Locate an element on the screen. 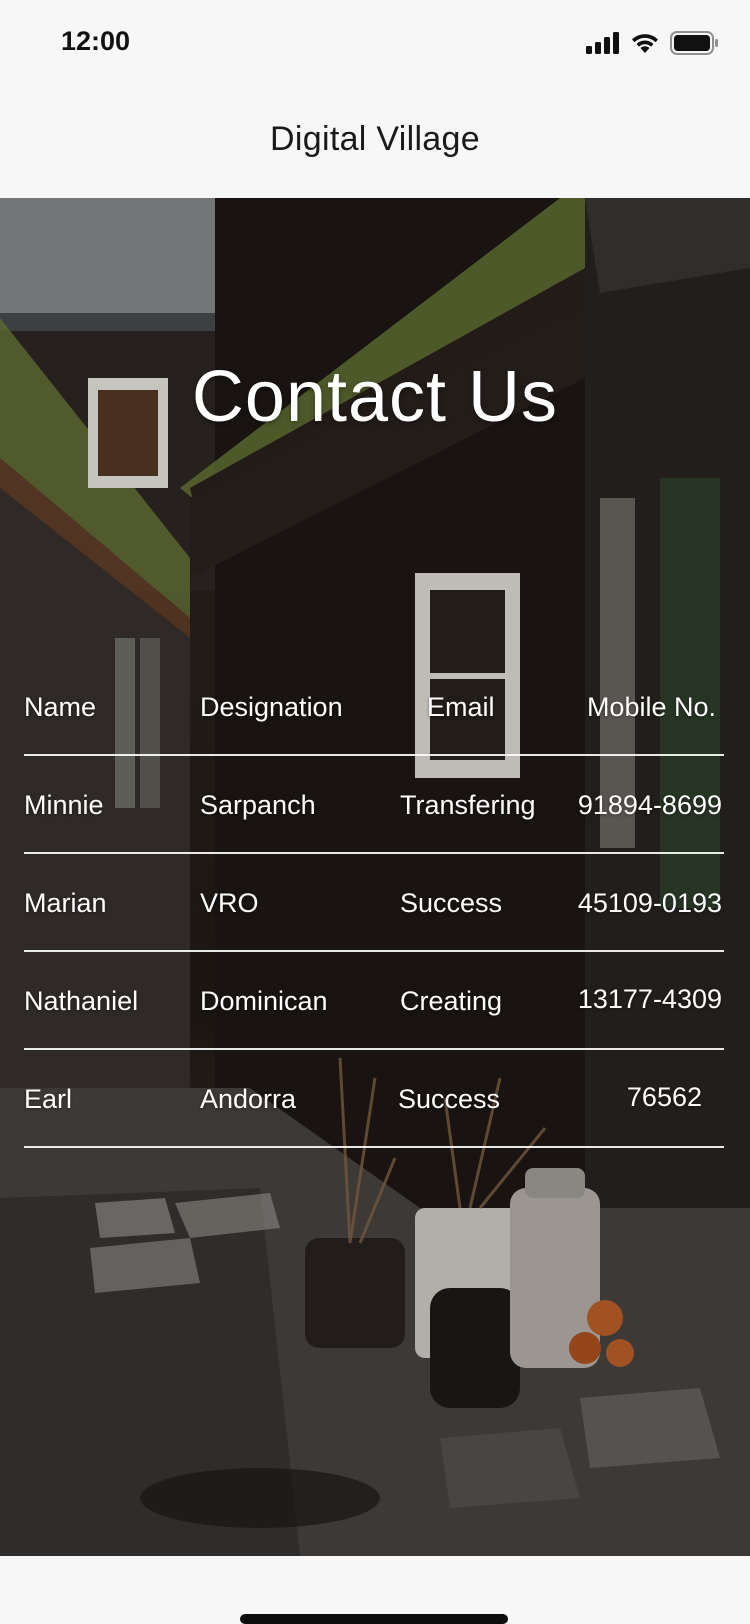 This screenshot has height=1624, width=750. row-name: Earl is located at coordinates (48, 1099).